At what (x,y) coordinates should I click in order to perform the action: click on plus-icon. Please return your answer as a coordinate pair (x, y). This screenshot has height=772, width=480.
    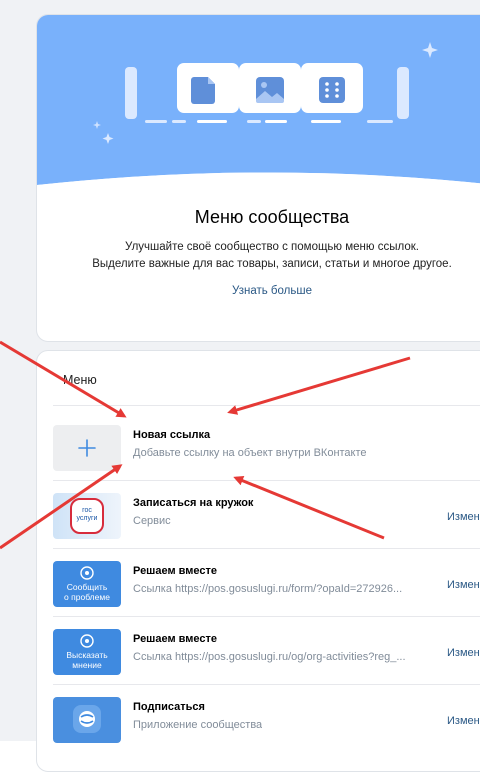
    Looking at the image, I should click on (87, 448).